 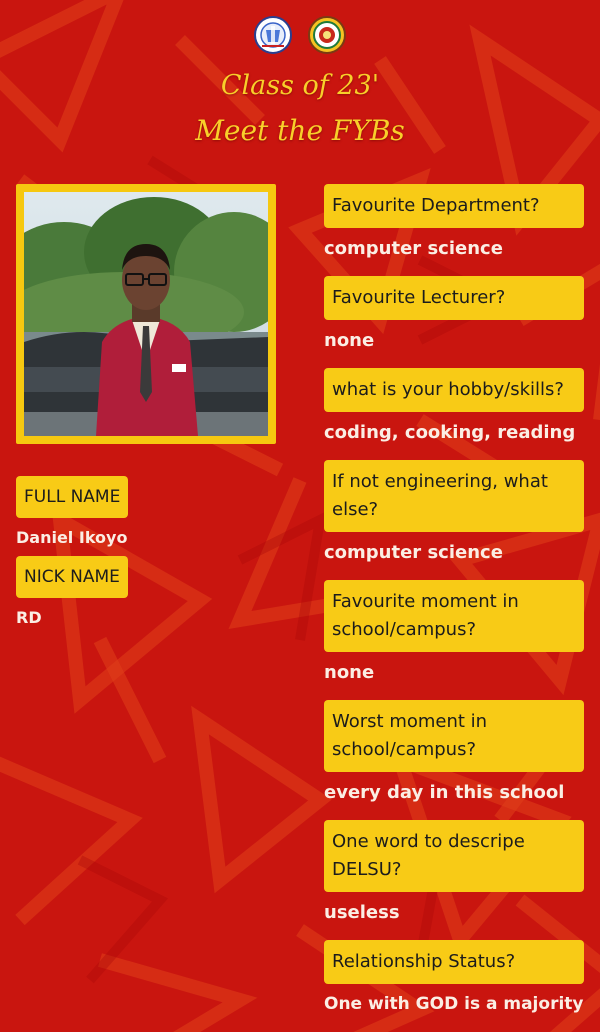 I want to click on question-box: One word to descripe DELSU?, so click(x=454, y=856).